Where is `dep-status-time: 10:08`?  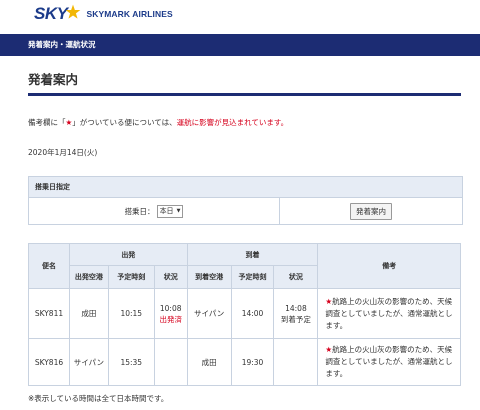 dep-status-time: 10:08 is located at coordinates (170, 308).